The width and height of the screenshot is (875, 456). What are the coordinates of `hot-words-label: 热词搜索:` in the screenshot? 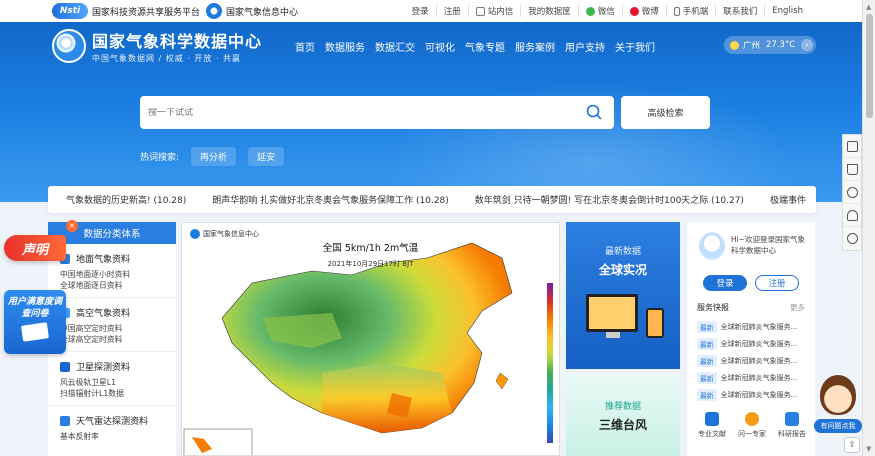 It's located at (160, 158).